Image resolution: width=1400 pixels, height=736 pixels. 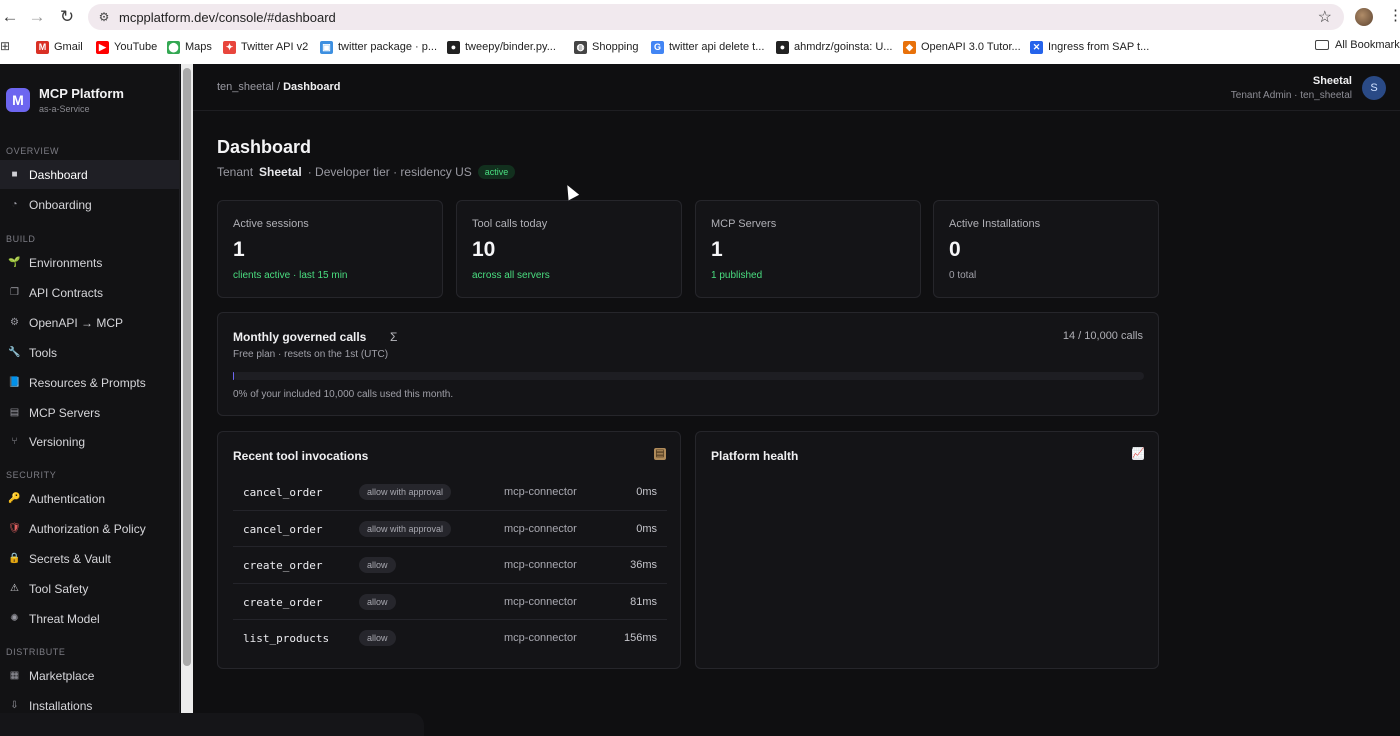 What do you see at coordinates (126, 47) in the screenshot?
I see `bookmark-item: ▶ YouTube` at bounding box center [126, 47].